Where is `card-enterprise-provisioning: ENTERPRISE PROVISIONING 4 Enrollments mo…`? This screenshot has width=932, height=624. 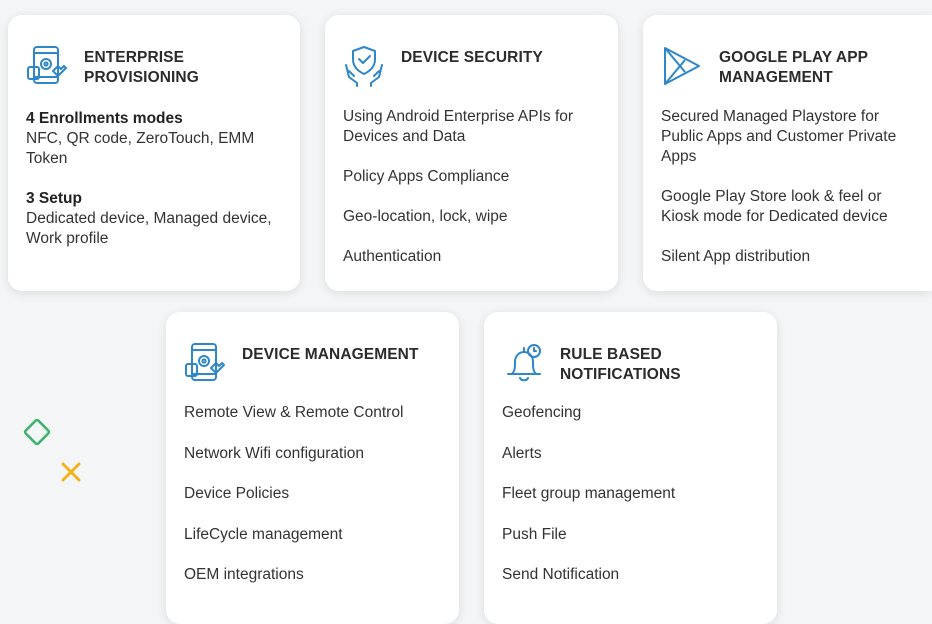 card-enterprise-provisioning: ENTERPRISE PROVISIONING 4 Enrollments mo… is located at coordinates (154, 153).